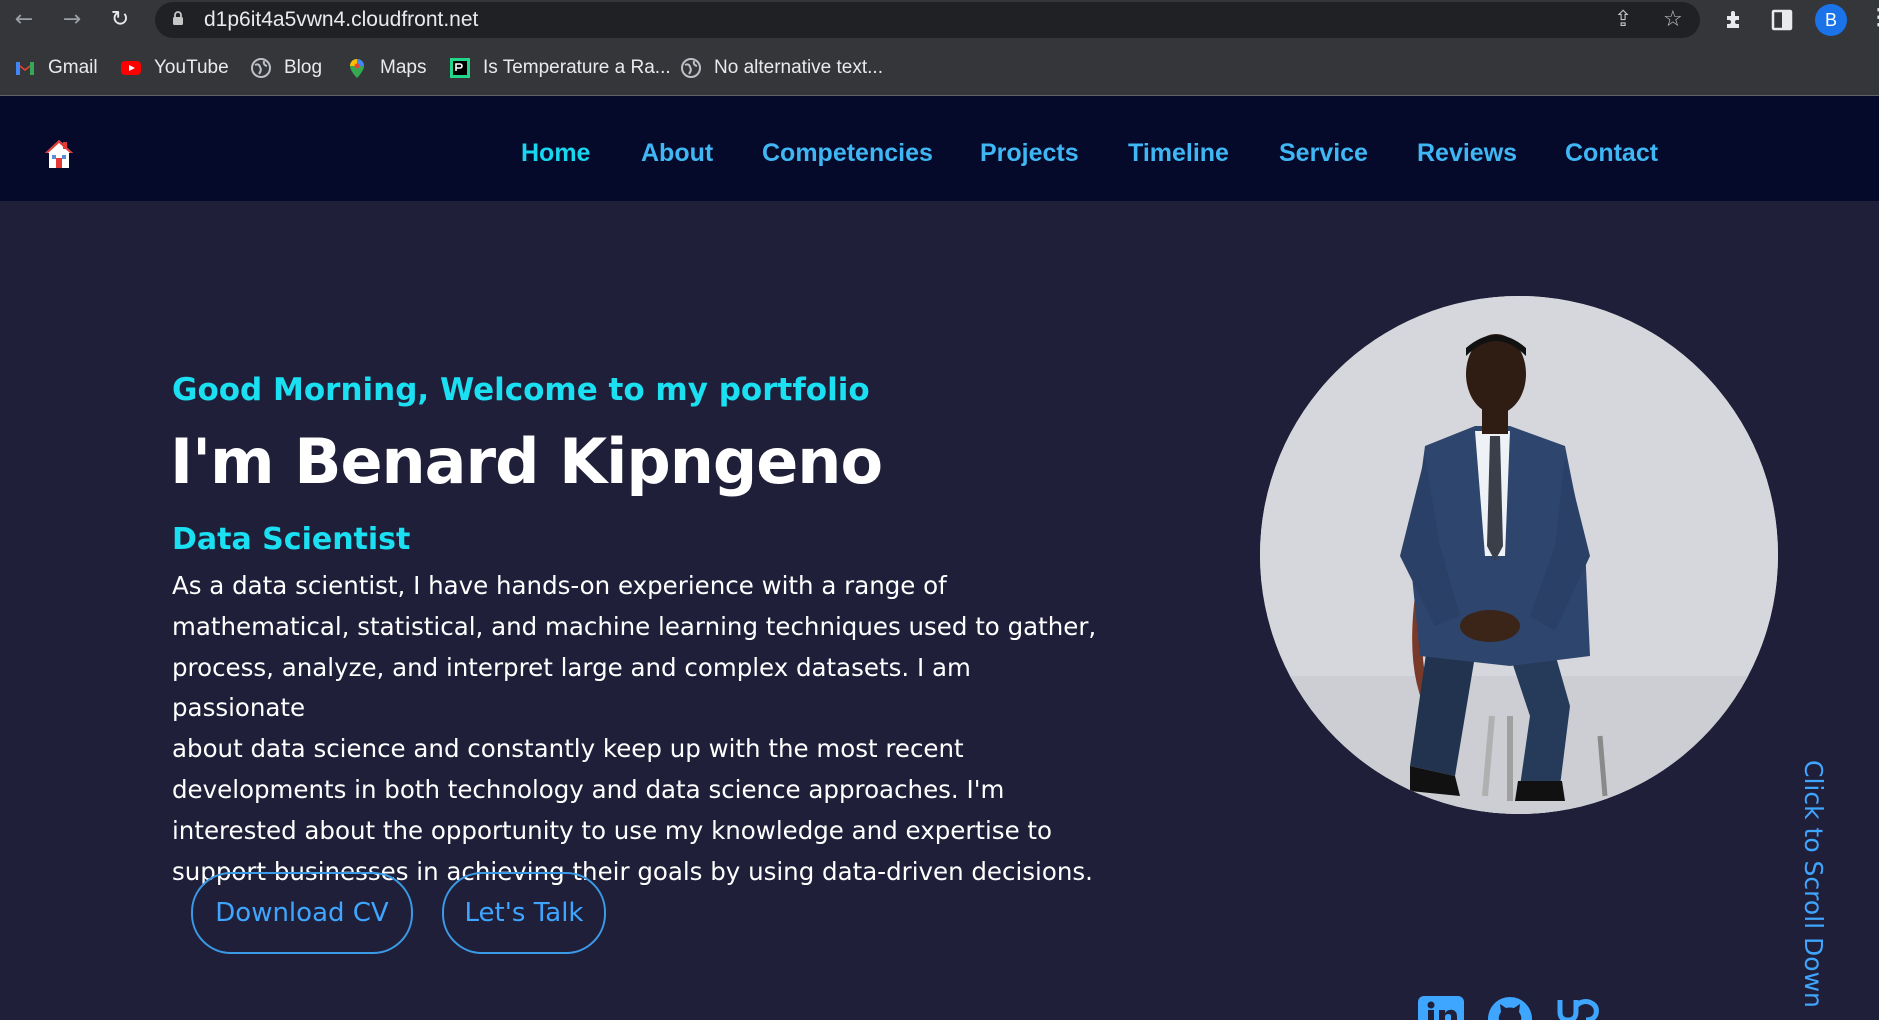  What do you see at coordinates (1782, 20) in the screenshot?
I see `side-panel-icon` at bounding box center [1782, 20].